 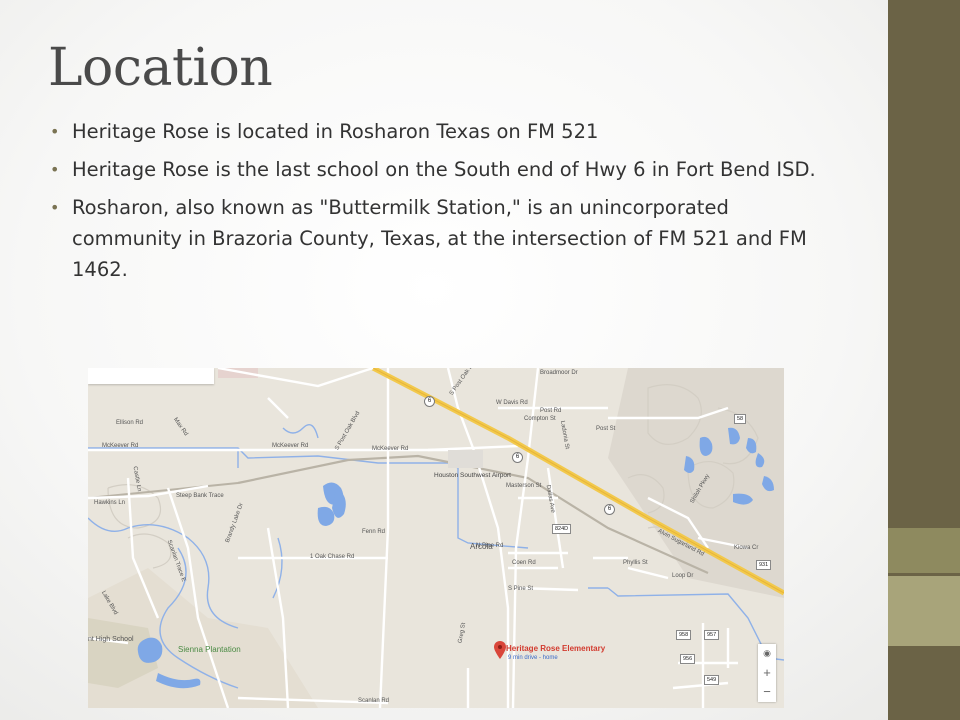 I want to click on road-label: W Davis Rd, so click(x=512, y=403).